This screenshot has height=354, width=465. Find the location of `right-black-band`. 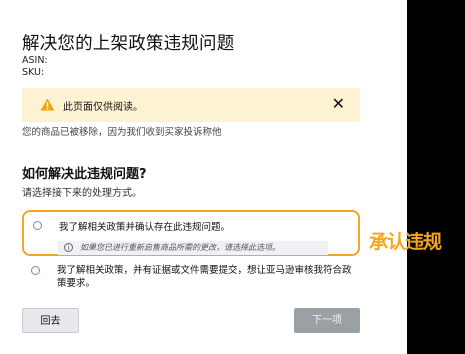

right-black-band is located at coordinates (436, 177).